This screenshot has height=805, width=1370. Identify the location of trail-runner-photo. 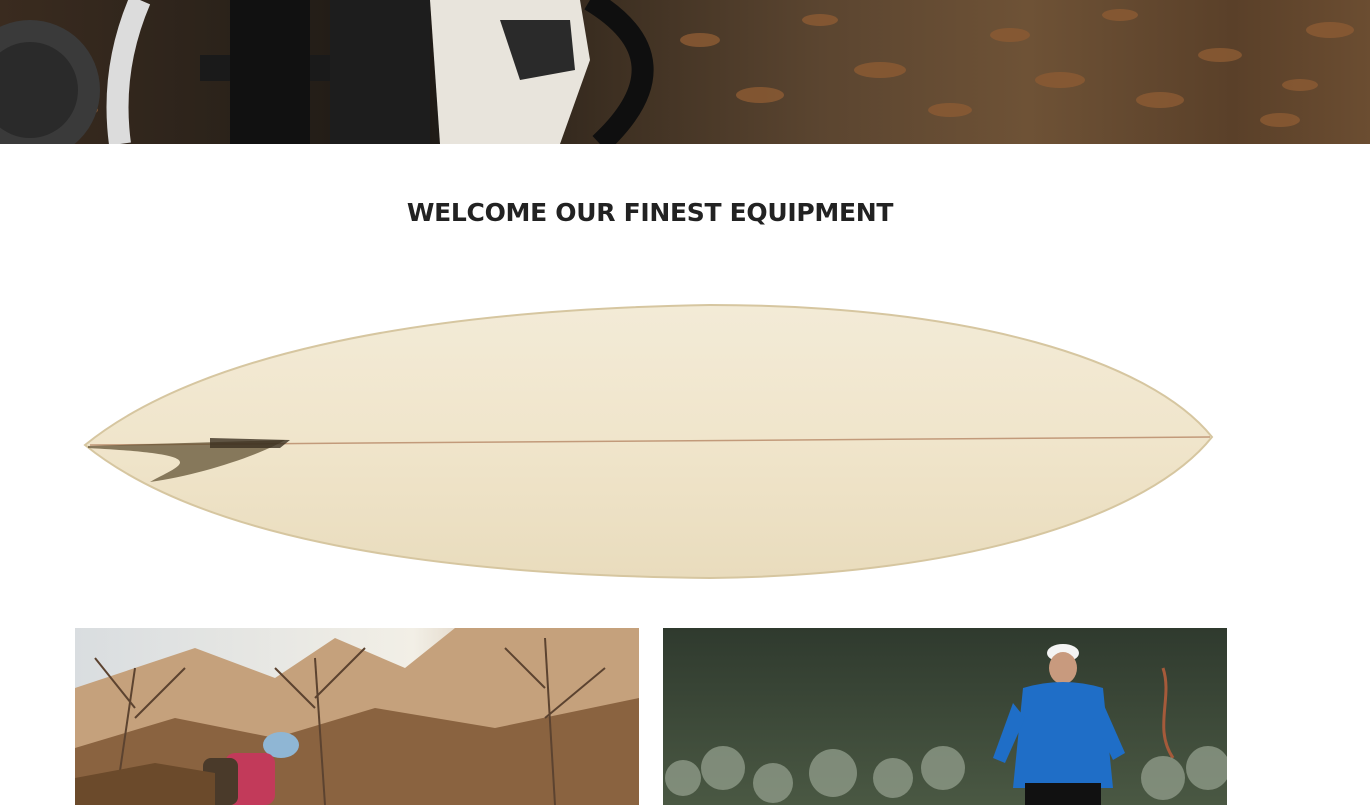
(945, 716).